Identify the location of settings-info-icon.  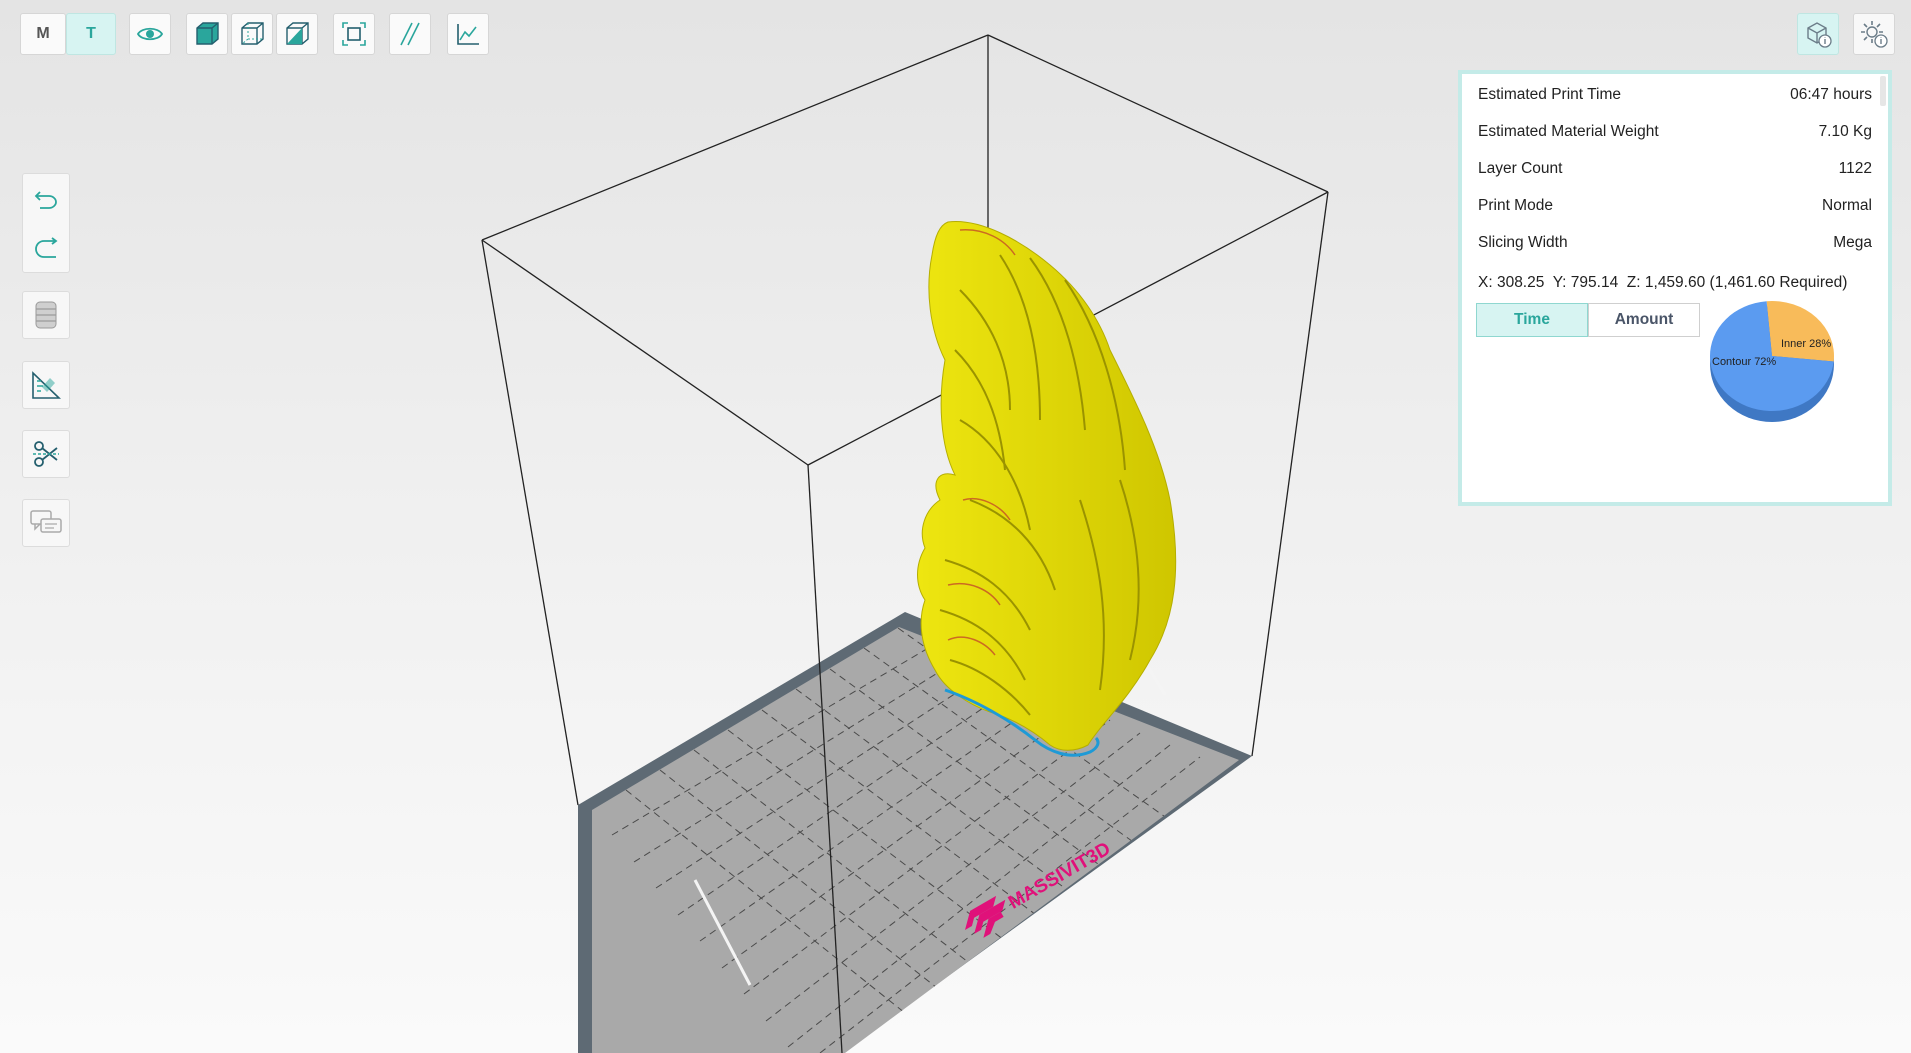
(1874, 34).